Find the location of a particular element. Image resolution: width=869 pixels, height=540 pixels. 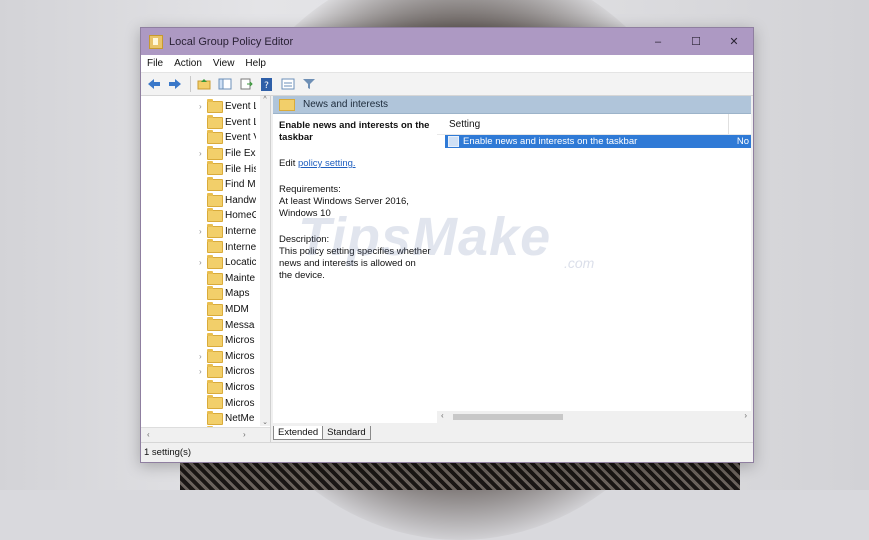

requirements-value: At least Windows Server 2016, Windows 10 is located at coordinates (344, 207).